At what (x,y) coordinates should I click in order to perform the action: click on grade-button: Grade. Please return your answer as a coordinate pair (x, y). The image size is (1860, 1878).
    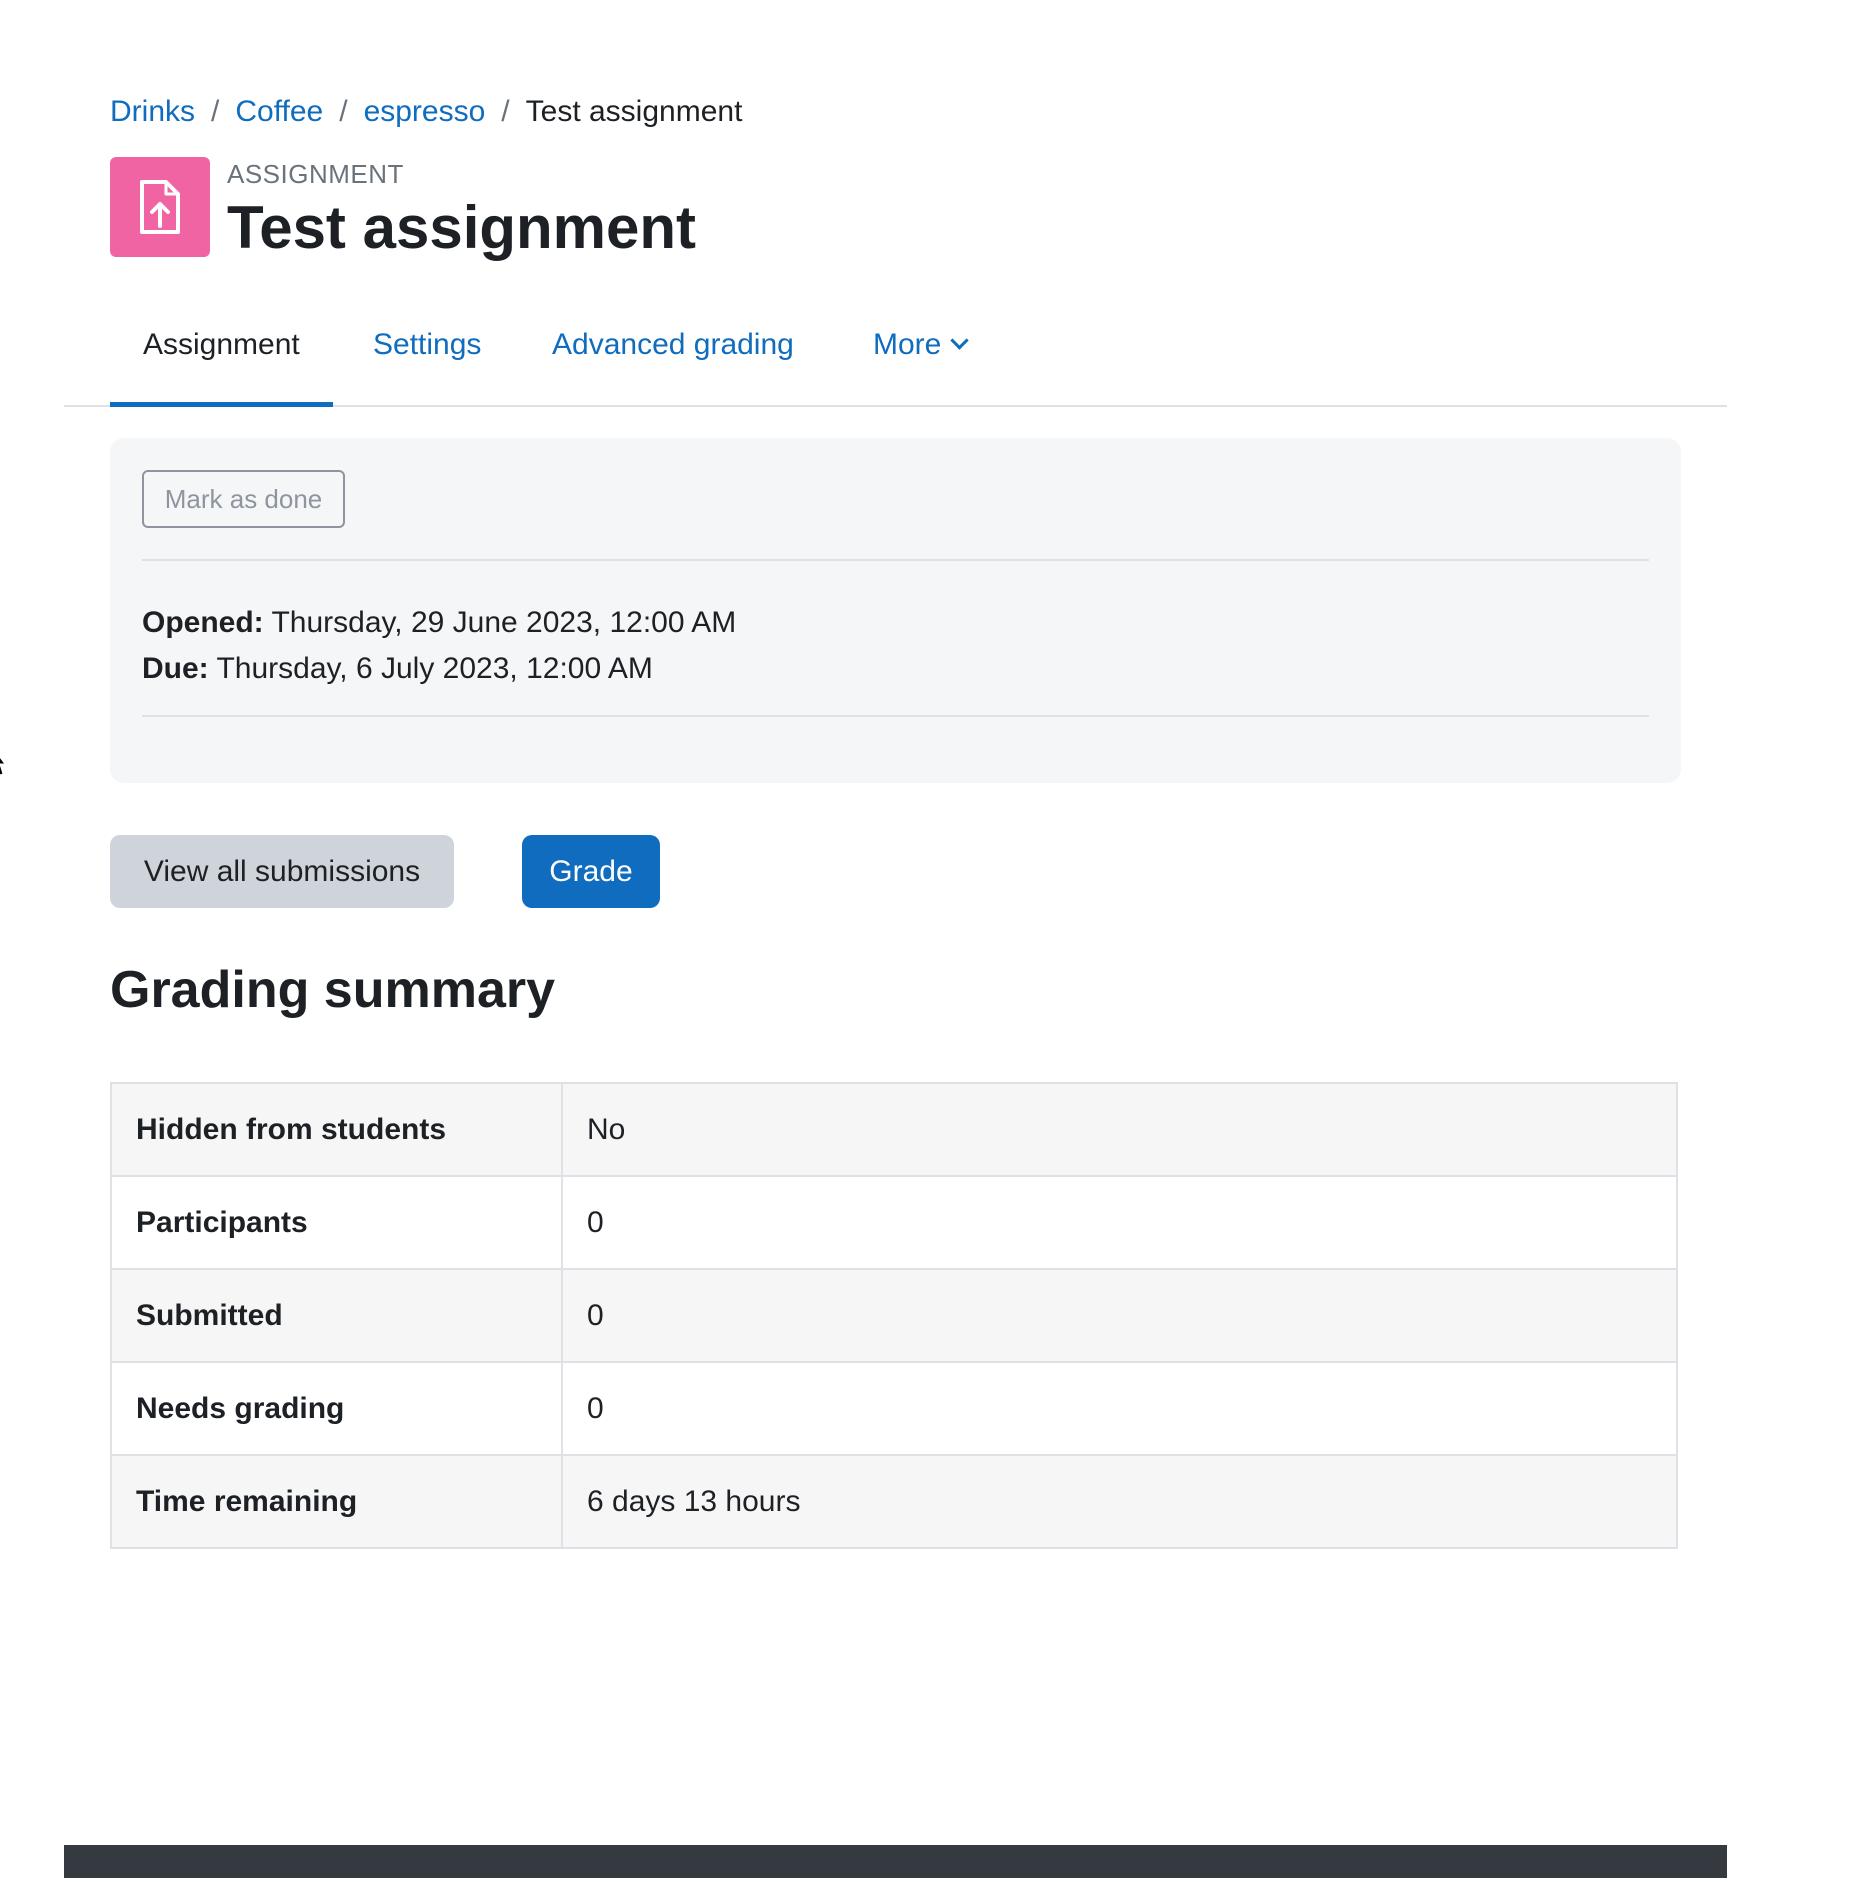
    Looking at the image, I should click on (591, 871).